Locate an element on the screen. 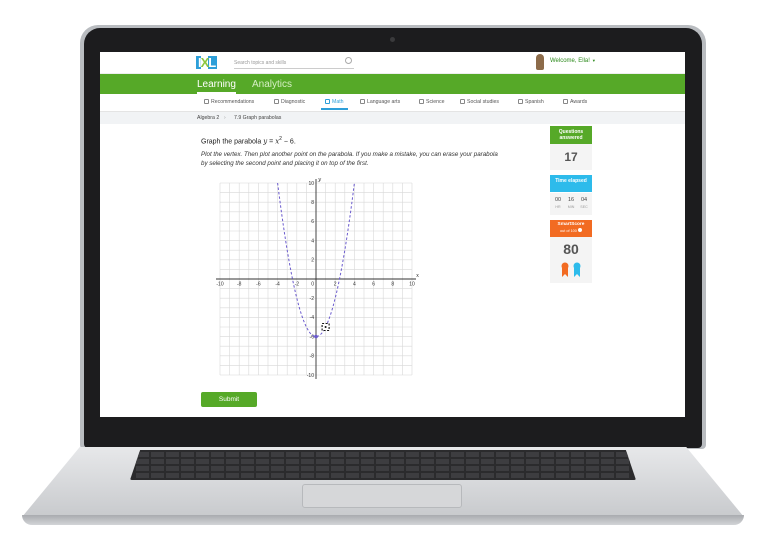 The image size is (768, 548). subnav-label: Spanish is located at coordinates (534, 102).